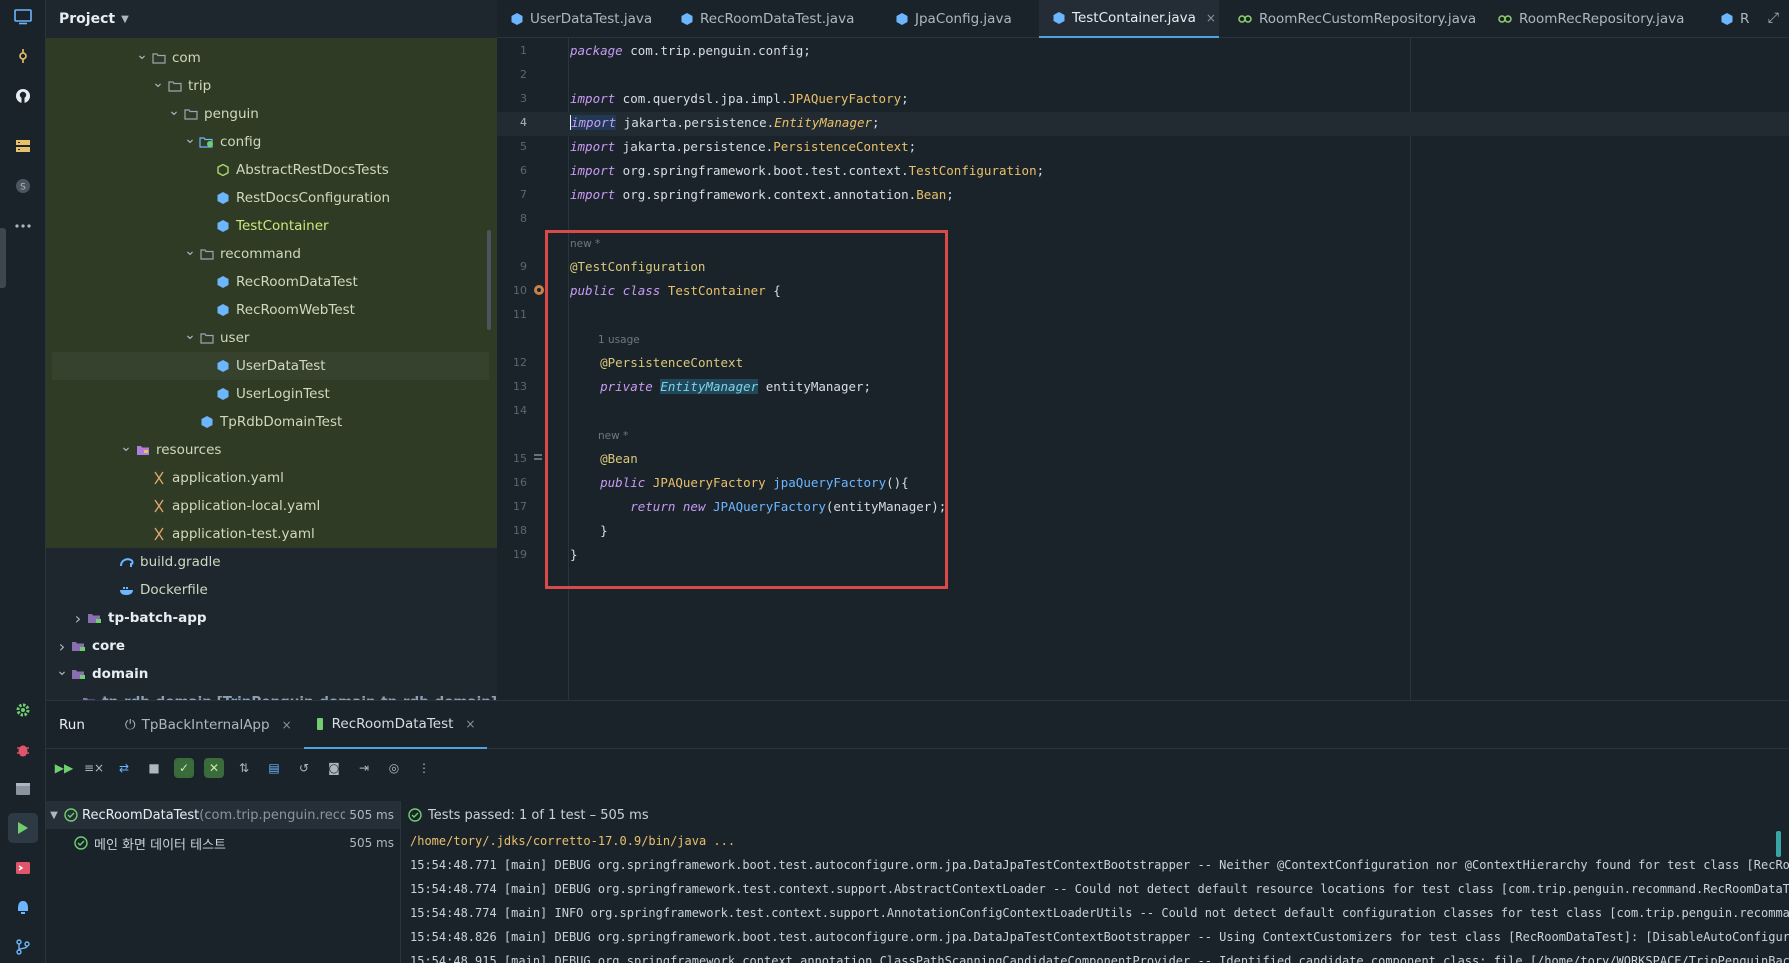 Image resolution: width=1789 pixels, height=963 pixels. What do you see at coordinates (23, 226) in the screenshot?
I see `more-icon` at bounding box center [23, 226].